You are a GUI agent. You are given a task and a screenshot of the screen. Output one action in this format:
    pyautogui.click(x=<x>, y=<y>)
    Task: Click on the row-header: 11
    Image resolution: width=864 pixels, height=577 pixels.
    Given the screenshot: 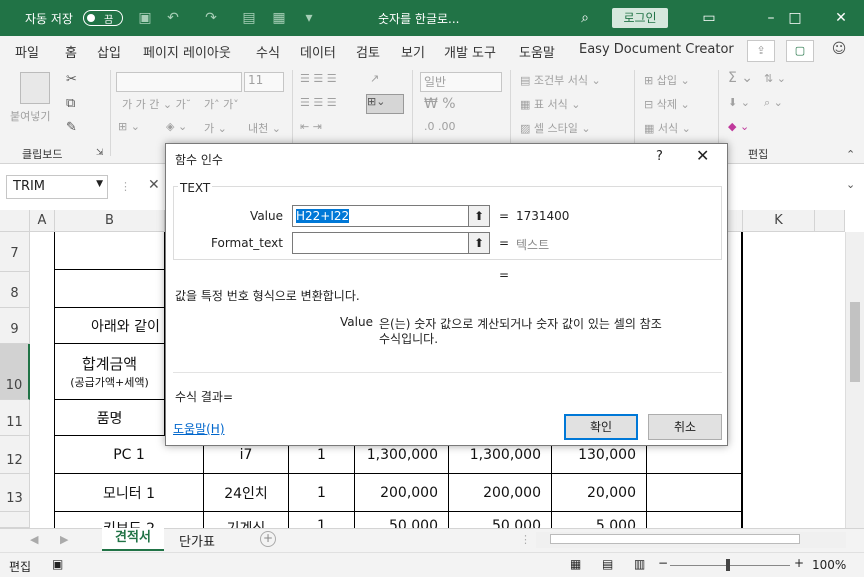 What is the action you would take?
    pyautogui.click(x=15, y=418)
    